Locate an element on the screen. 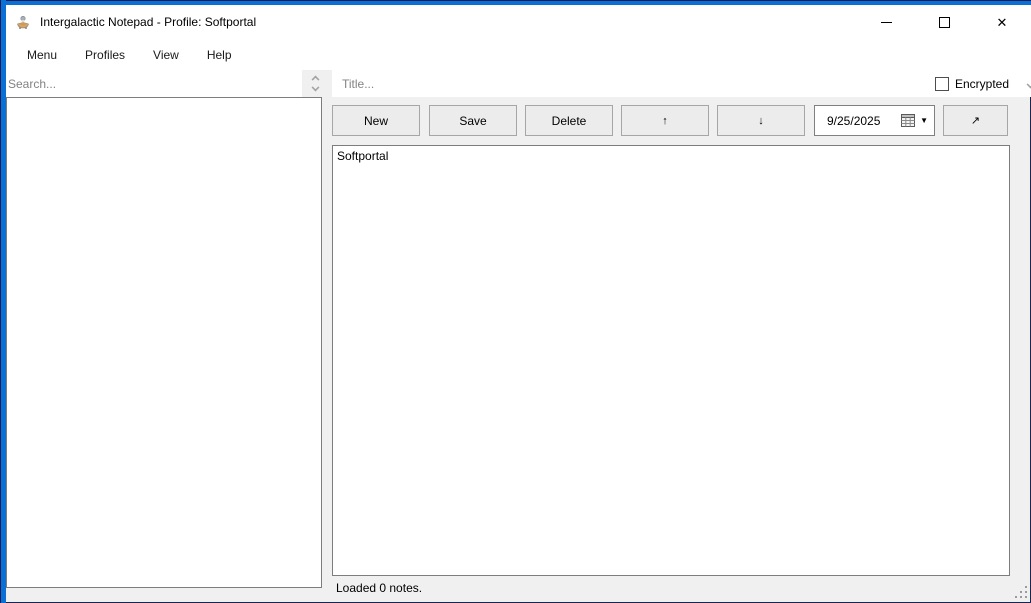 The image size is (1031, 603). minimize-button is located at coordinates (886, 22).